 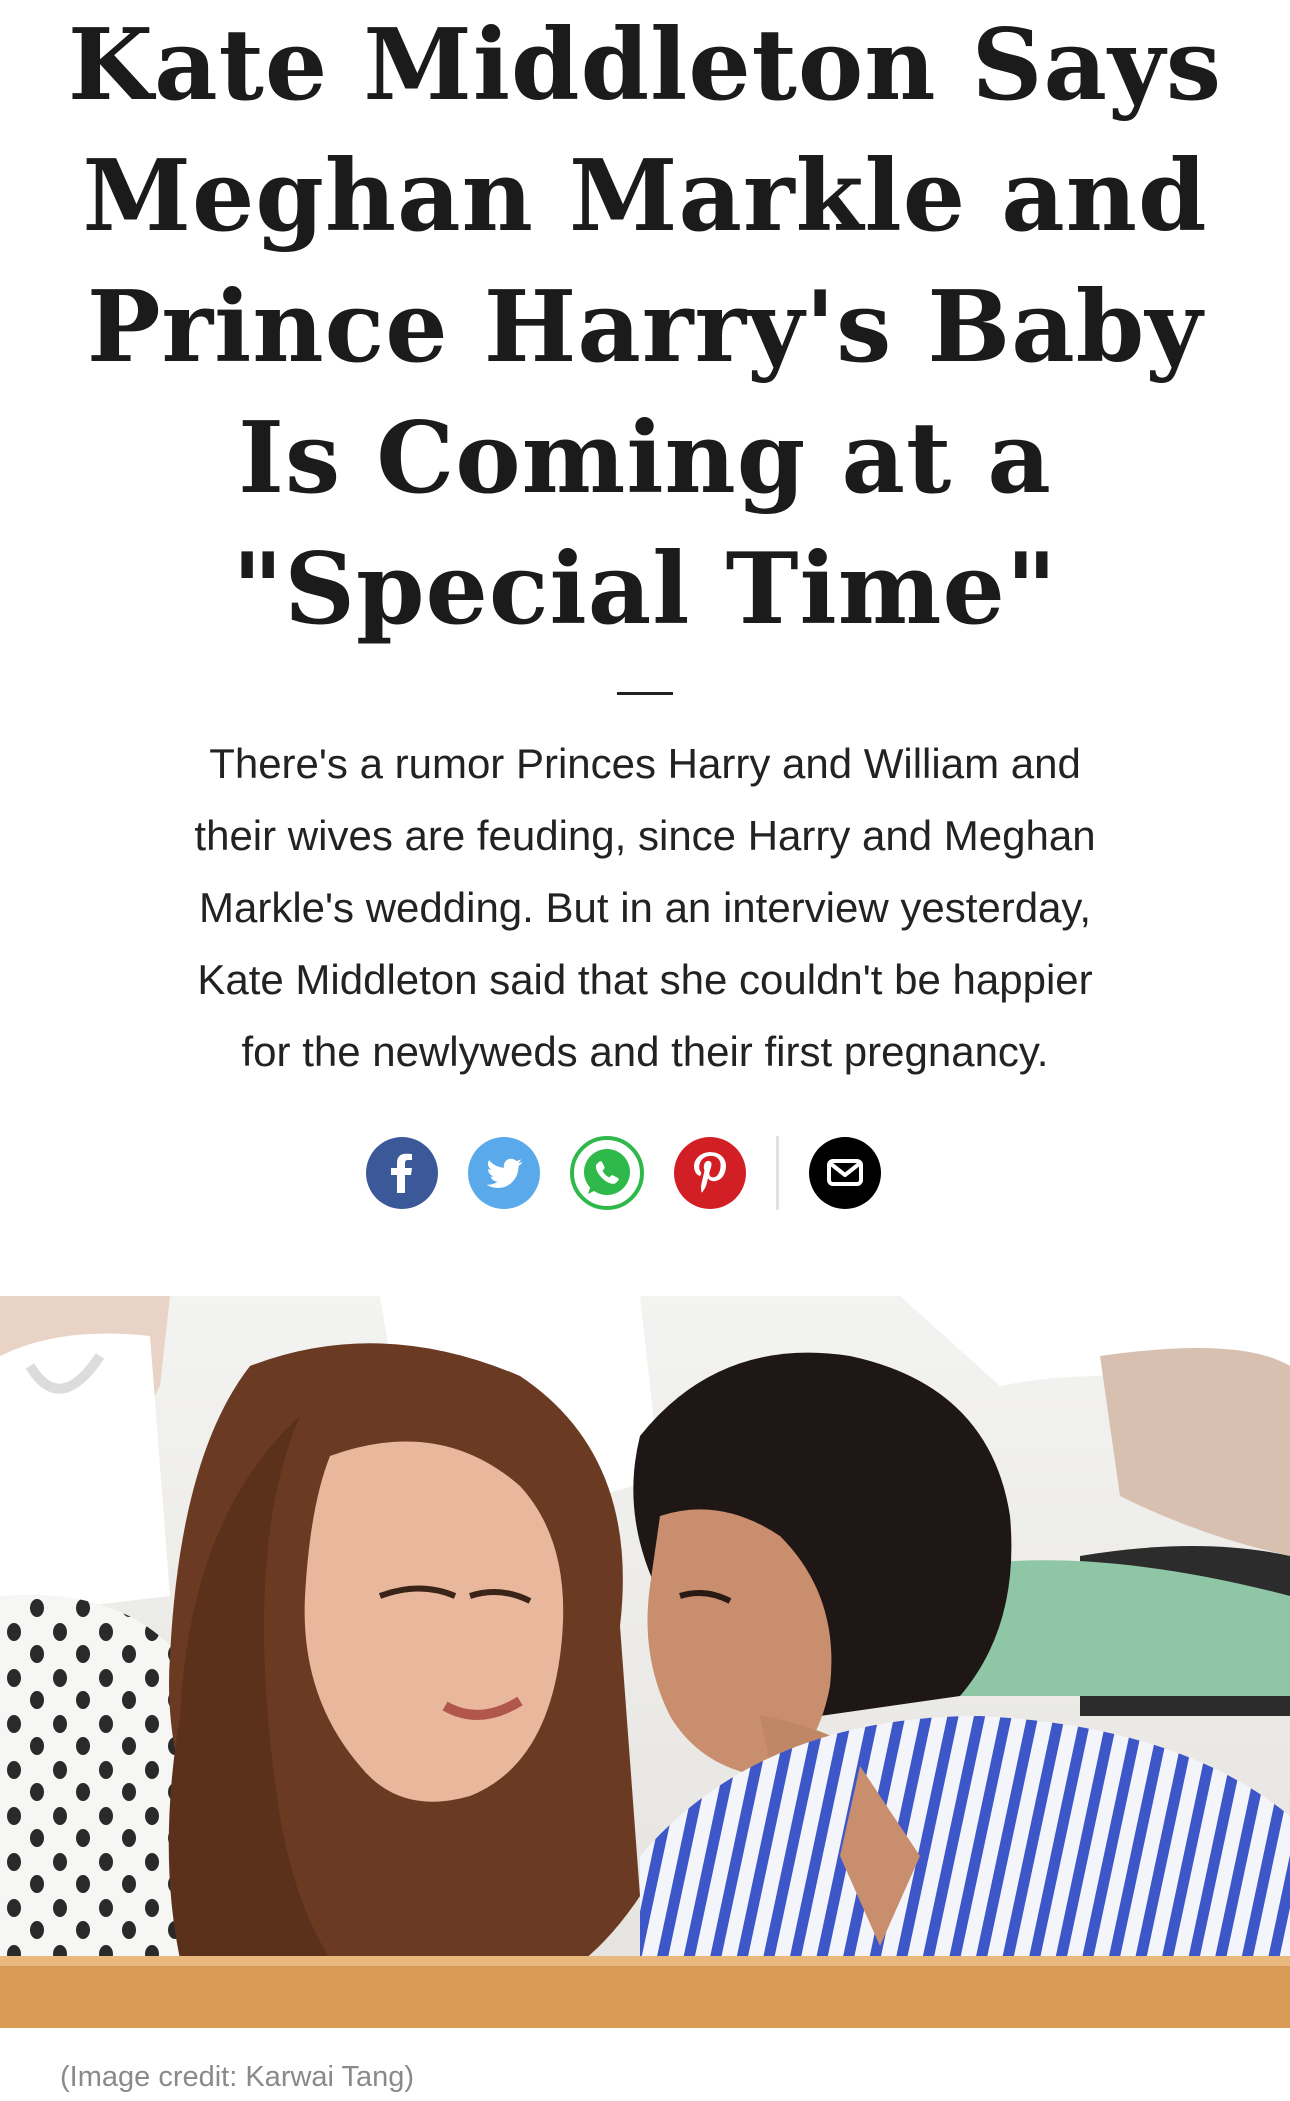 I want to click on whatsapp-share-button, so click(x=607, y=1173).